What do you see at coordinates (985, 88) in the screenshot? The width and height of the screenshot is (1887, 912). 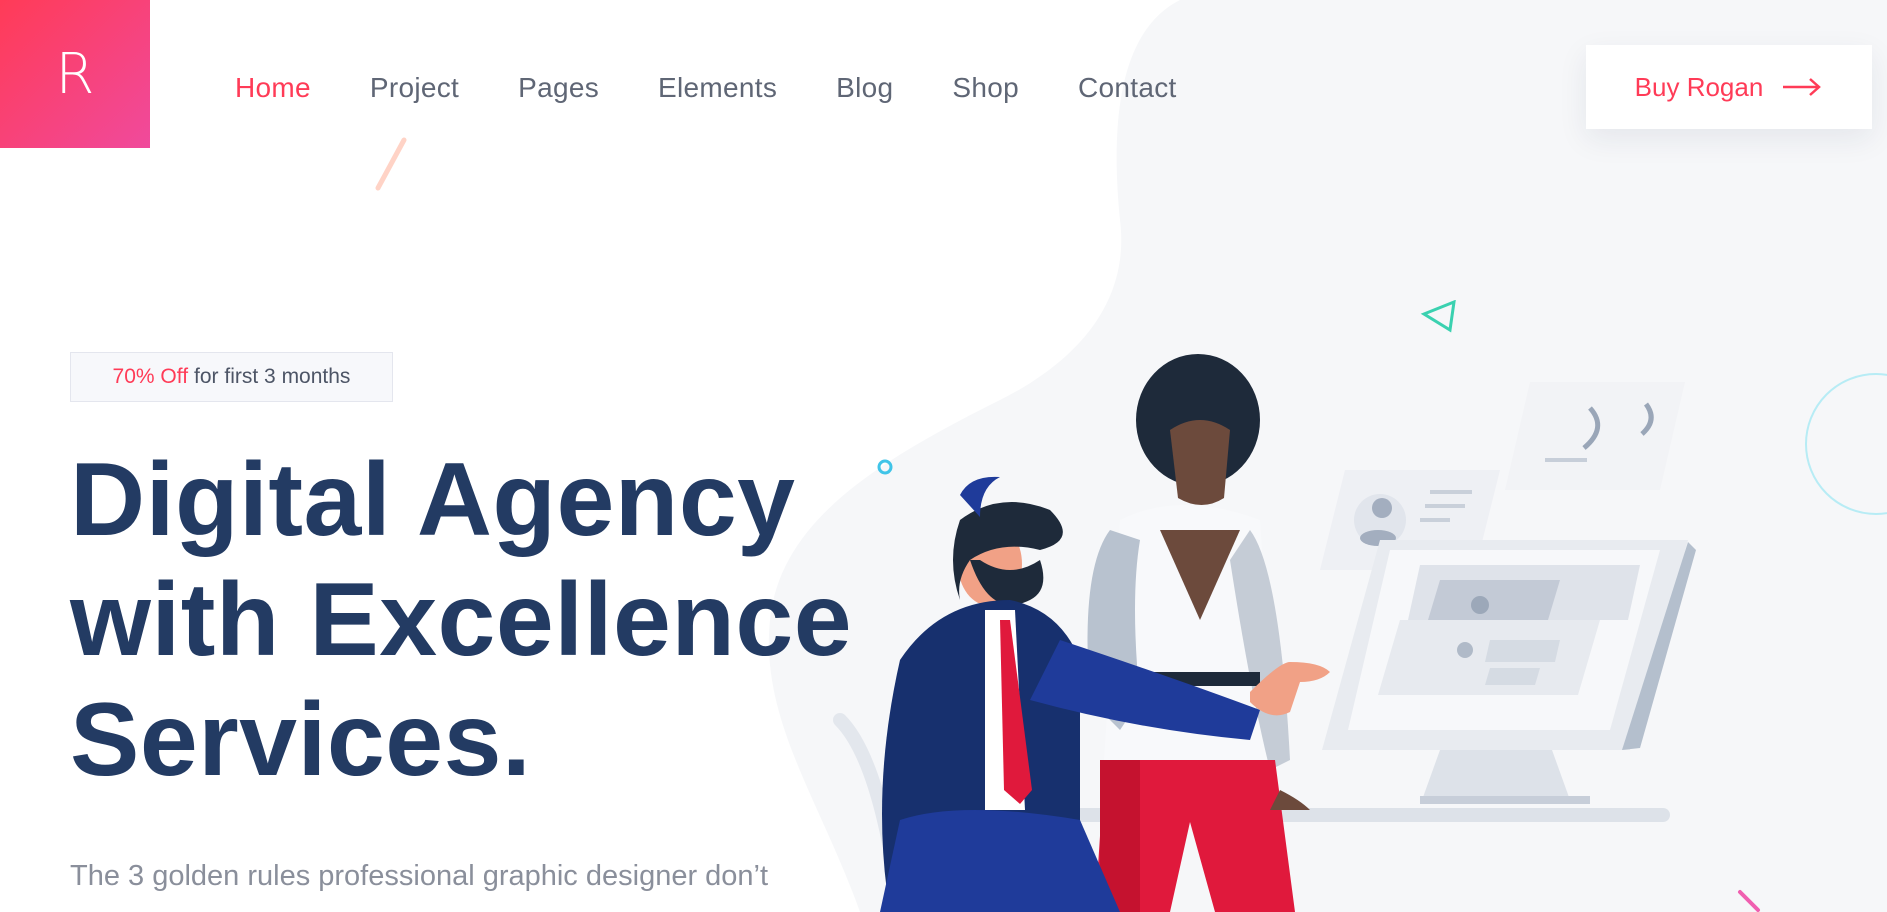 I see `nav-item-shop: Shop` at bounding box center [985, 88].